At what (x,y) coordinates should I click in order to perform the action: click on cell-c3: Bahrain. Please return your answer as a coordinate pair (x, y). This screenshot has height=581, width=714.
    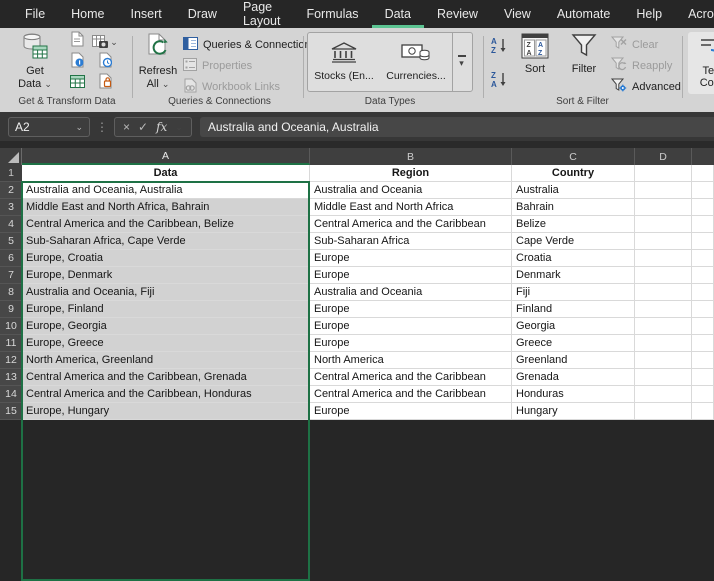
    Looking at the image, I should click on (573, 207).